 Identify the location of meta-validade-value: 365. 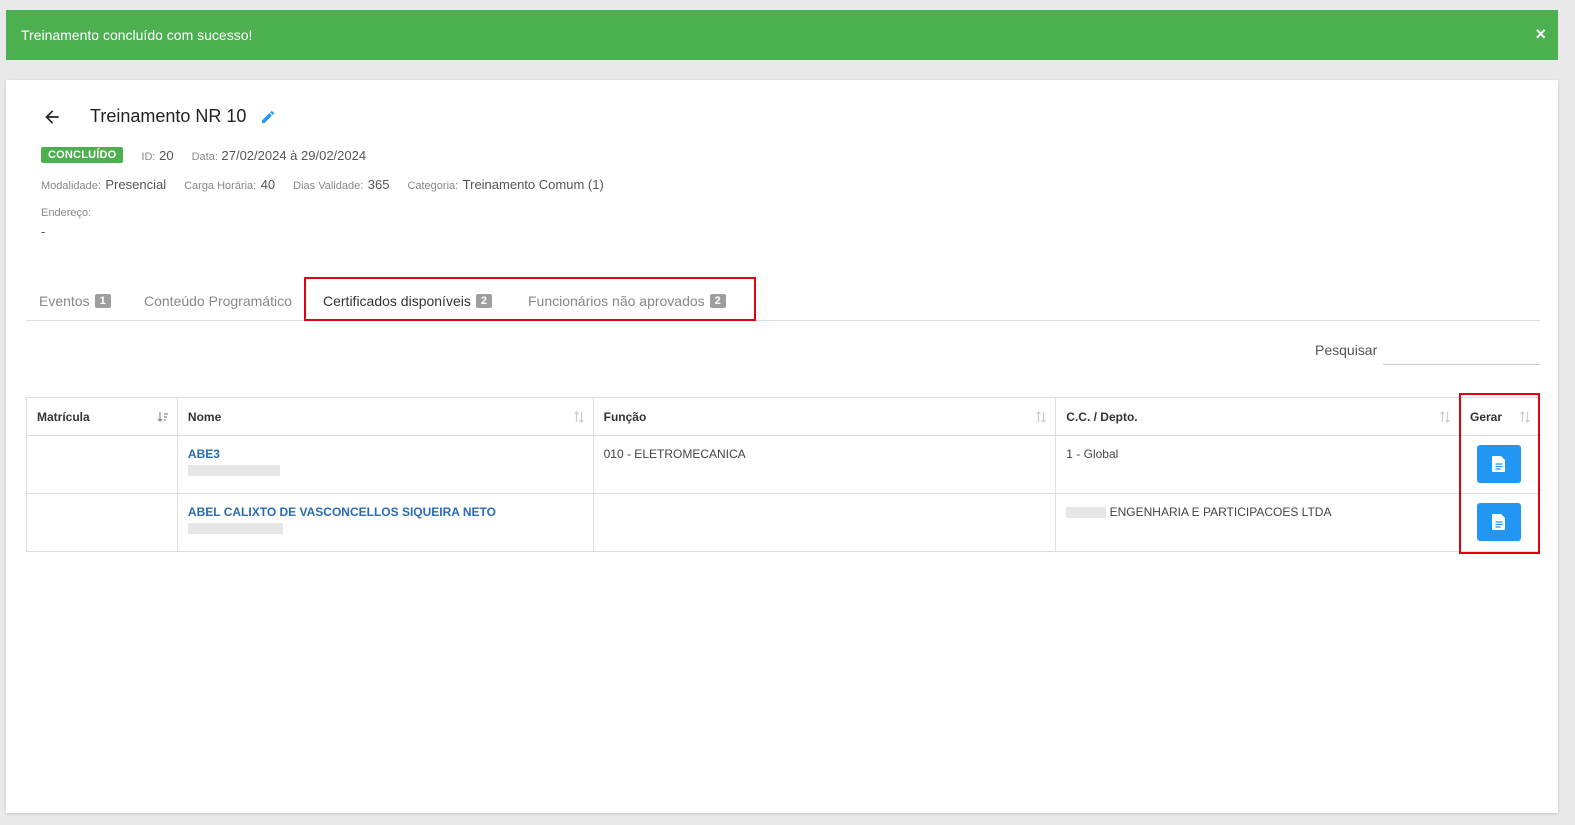
(378, 184).